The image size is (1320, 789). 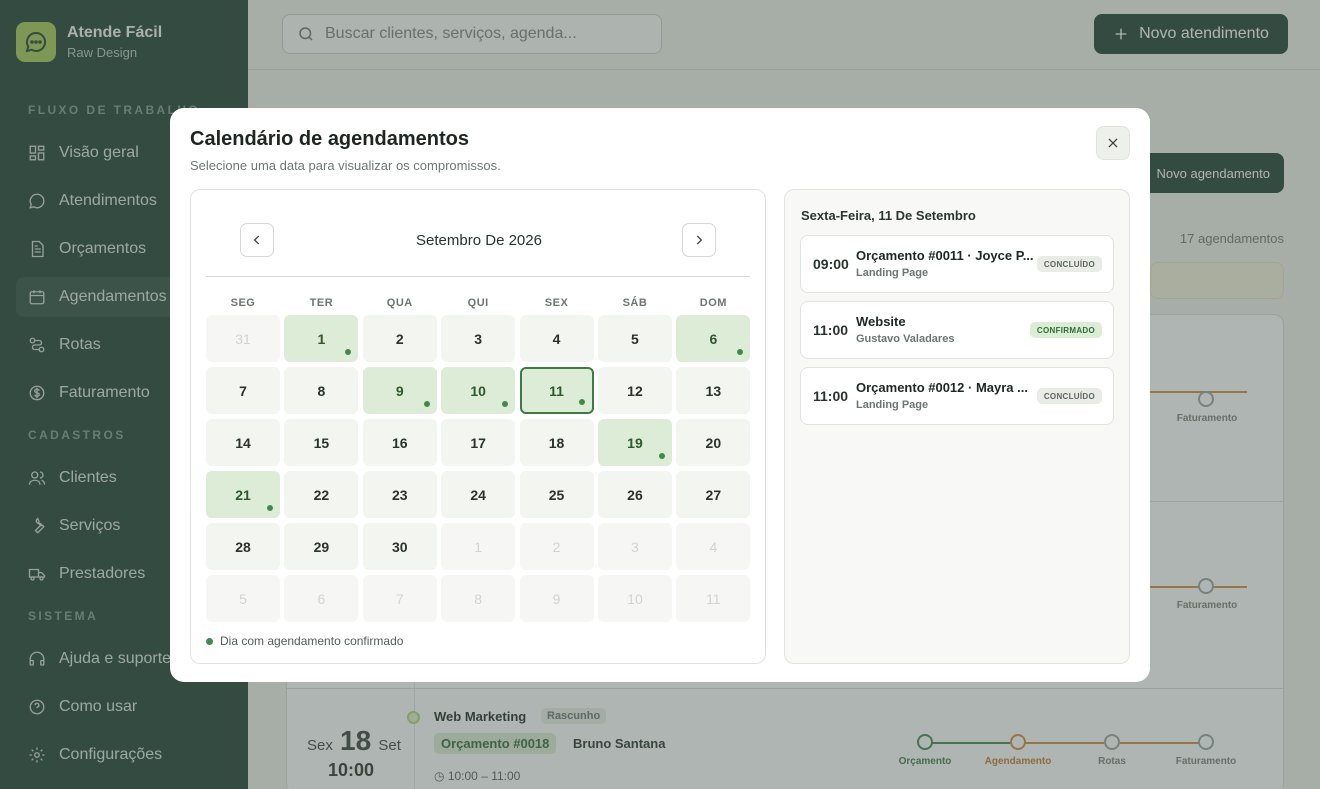 I want to click on calendar-day: 27, so click(x=713, y=494).